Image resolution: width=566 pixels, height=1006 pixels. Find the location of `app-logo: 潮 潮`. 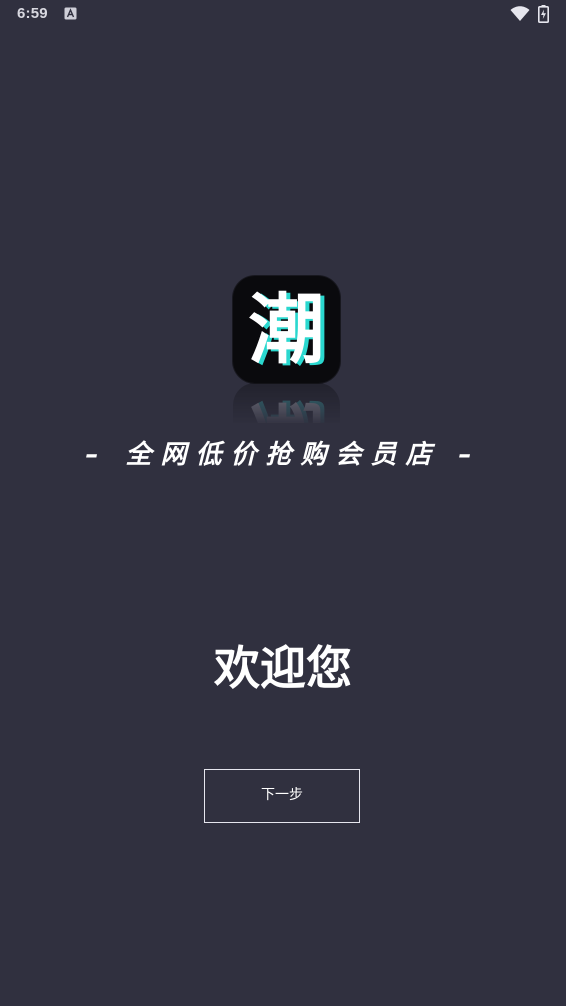

app-logo: 潮 潮 is located at coordinates (286, 329).